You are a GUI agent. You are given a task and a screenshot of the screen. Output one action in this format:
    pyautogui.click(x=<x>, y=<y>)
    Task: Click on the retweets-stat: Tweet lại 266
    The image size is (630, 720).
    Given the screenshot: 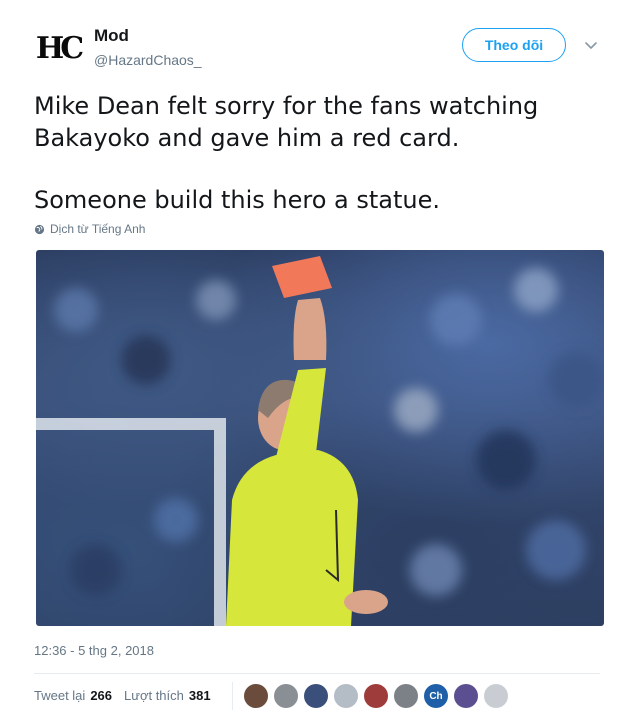 What is the action you would take?
    pyautogui.click(x=73, y=695)
    